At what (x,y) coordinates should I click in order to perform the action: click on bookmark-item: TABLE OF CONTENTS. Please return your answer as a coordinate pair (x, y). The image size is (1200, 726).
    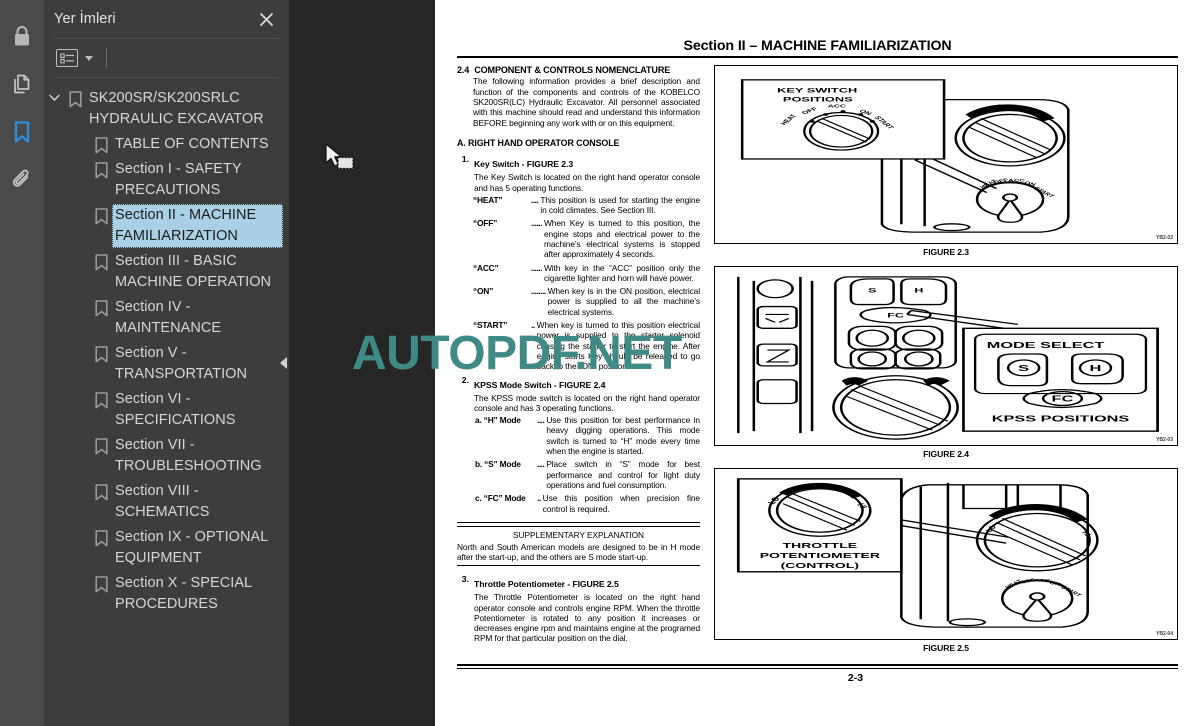
    Looking at the image, I should click on (166, 144).